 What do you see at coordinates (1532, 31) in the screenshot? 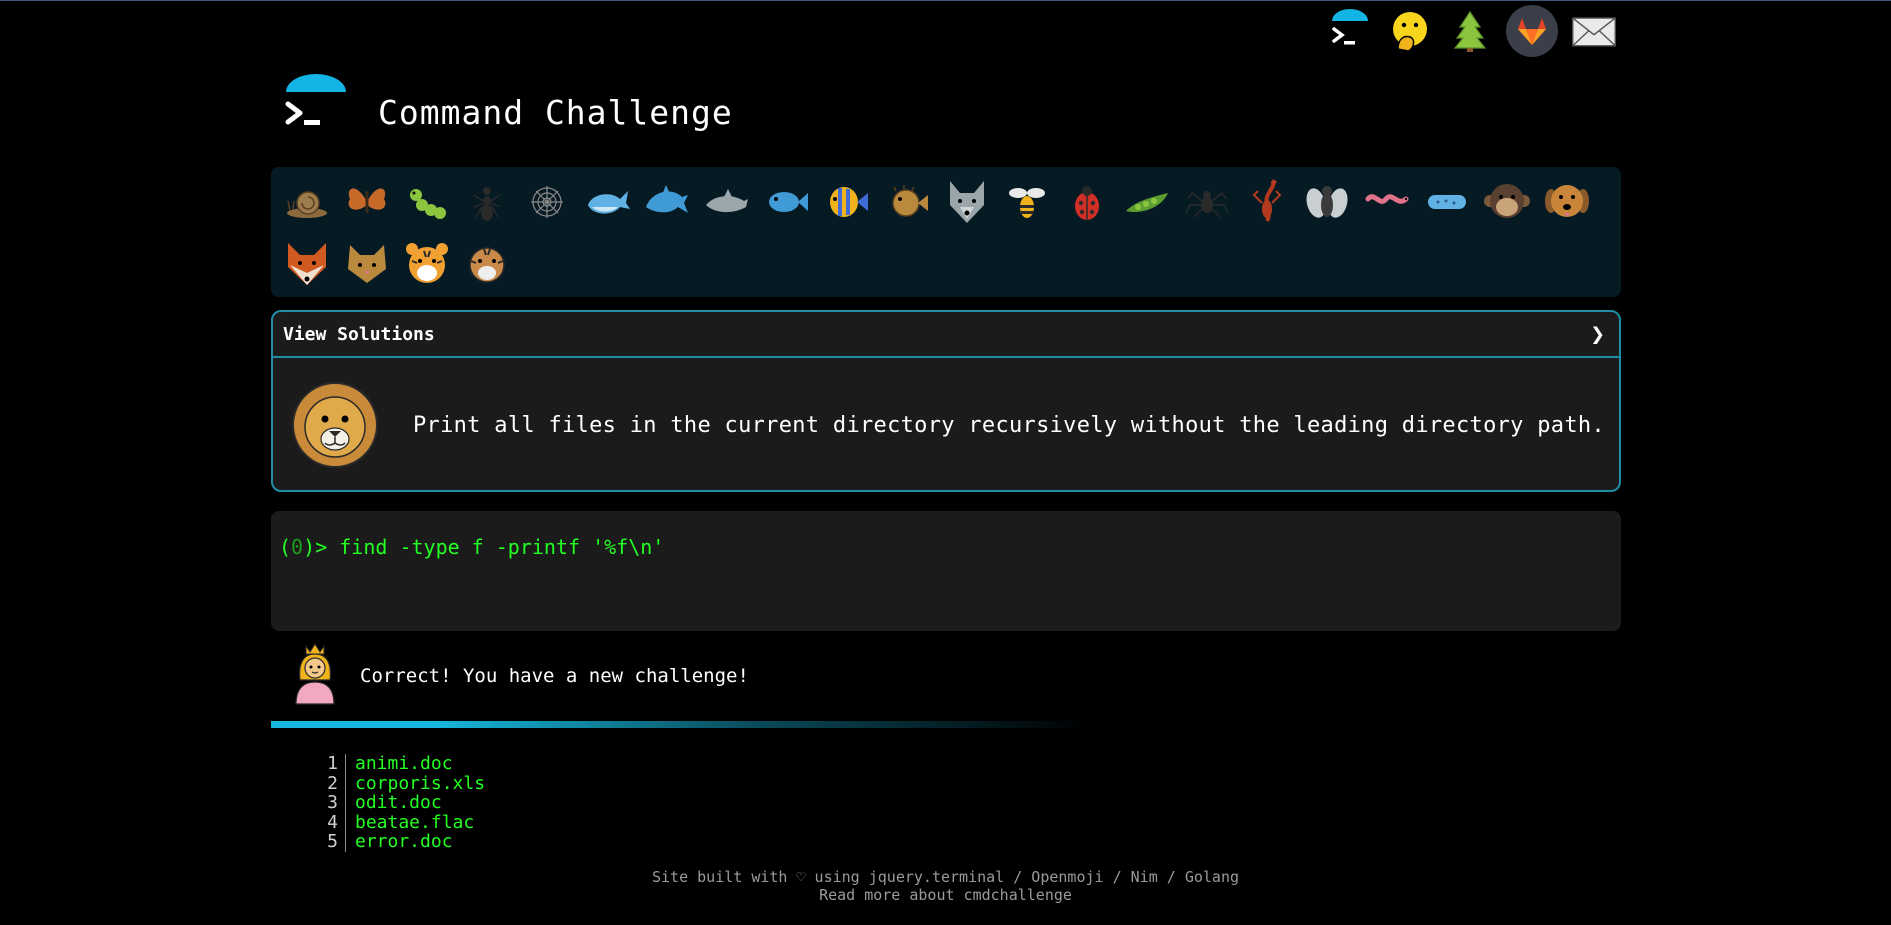
I see `gitlab-icon` at bounding box center [1532, 31].